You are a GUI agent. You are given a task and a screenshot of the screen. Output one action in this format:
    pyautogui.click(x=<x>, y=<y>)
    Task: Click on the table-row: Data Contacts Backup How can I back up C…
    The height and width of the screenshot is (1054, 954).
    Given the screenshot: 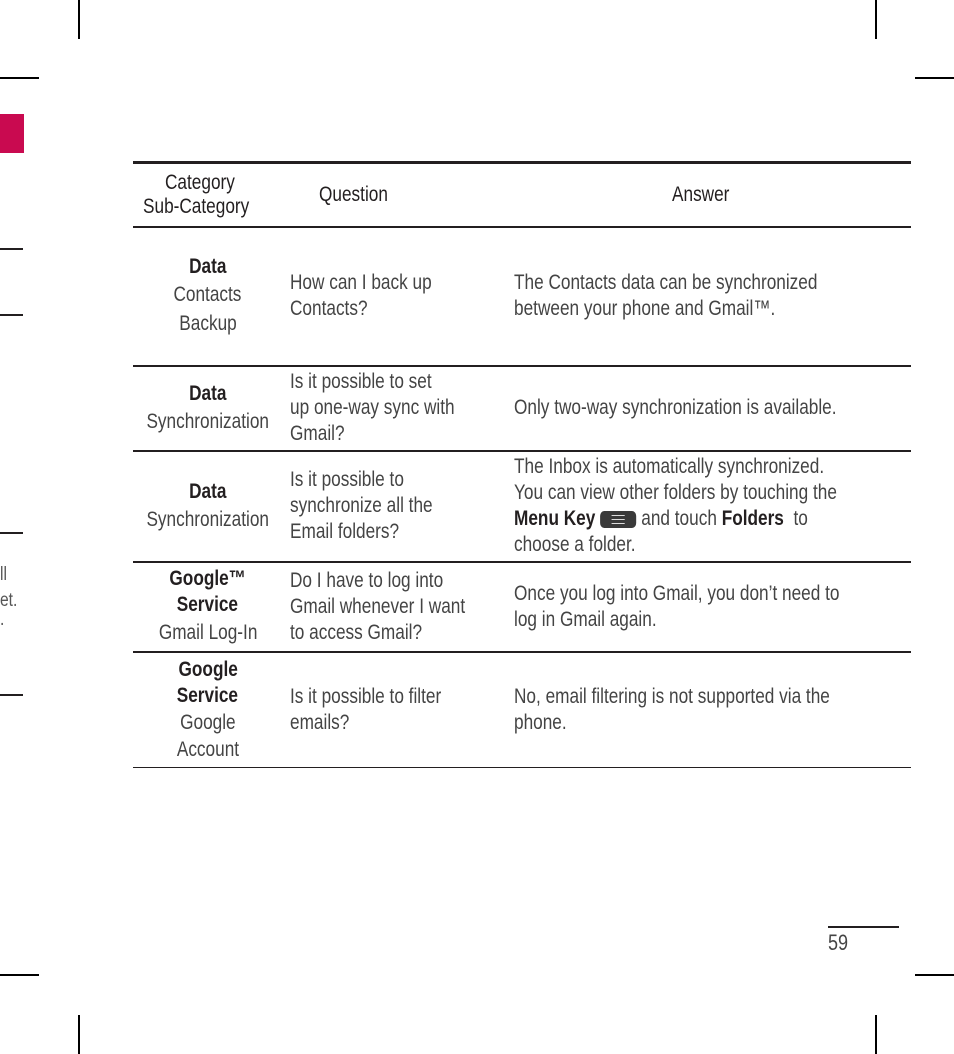 What is the action you would take?
    pyautogui.click(x=522, y=296)
    